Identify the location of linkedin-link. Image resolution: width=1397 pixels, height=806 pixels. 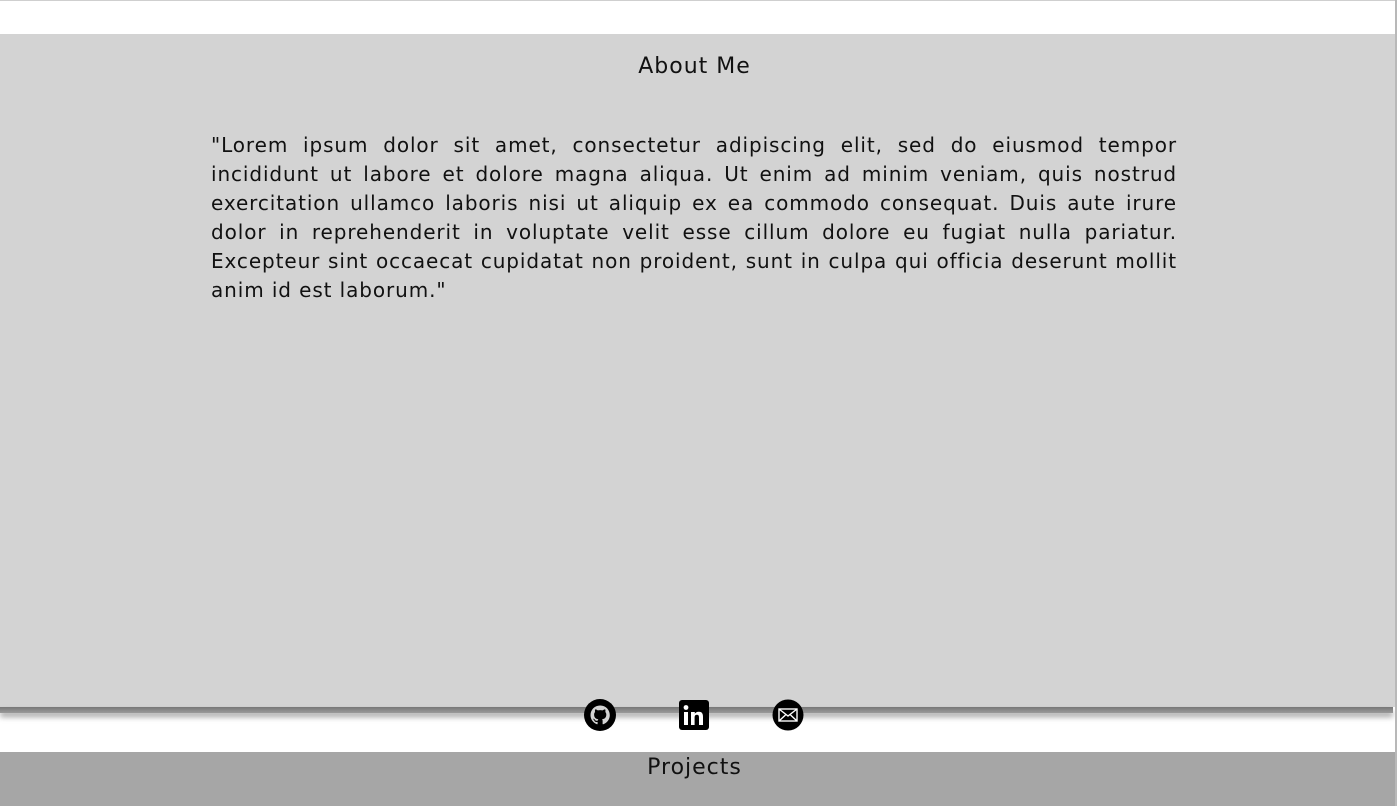
(694, 715).